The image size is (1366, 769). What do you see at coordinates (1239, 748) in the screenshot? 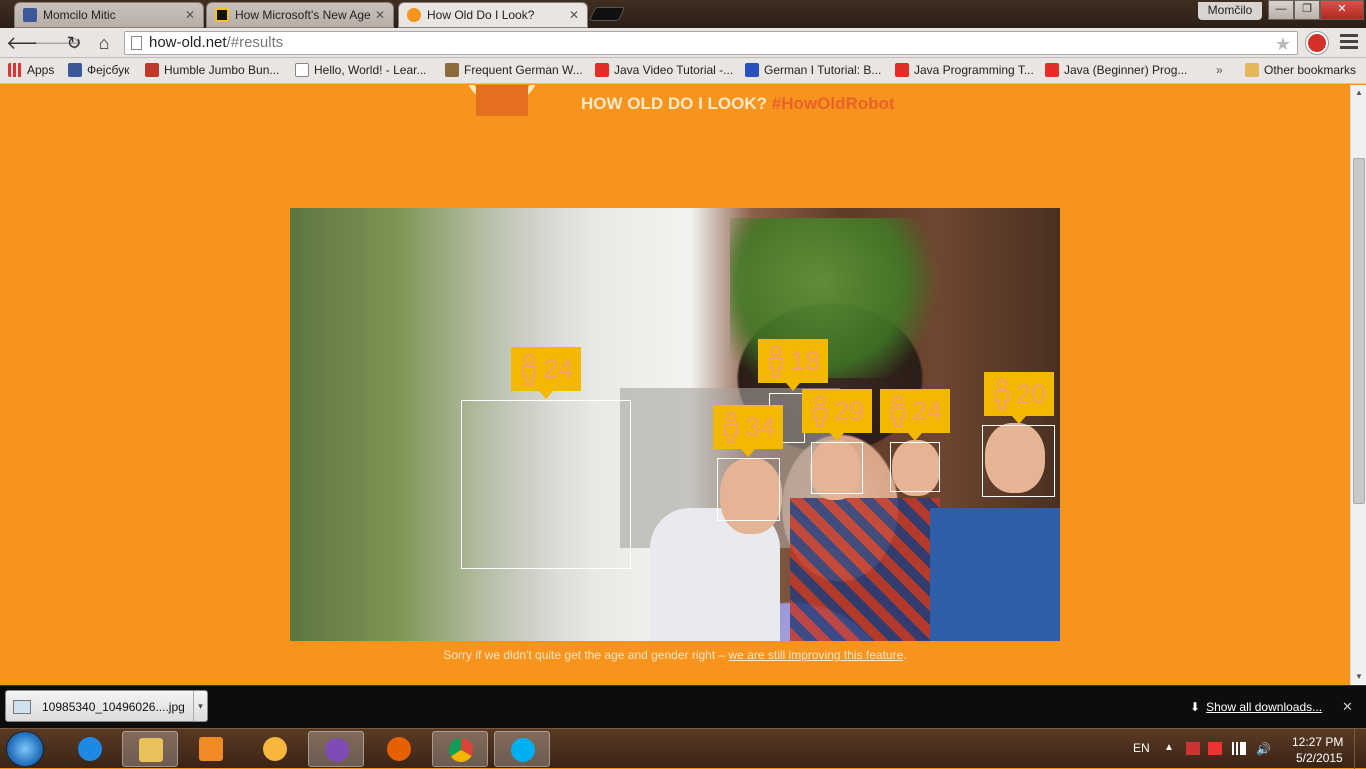
I see `network-signal-icon` at bounding box center [1239, 748].